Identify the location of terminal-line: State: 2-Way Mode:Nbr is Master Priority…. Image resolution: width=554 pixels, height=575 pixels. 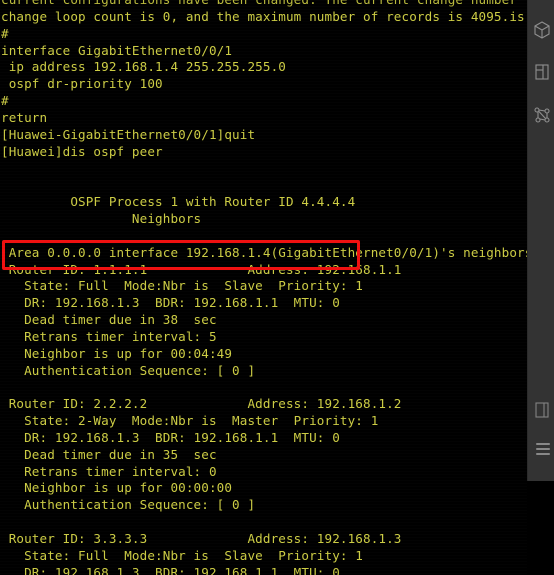
(190, 421).